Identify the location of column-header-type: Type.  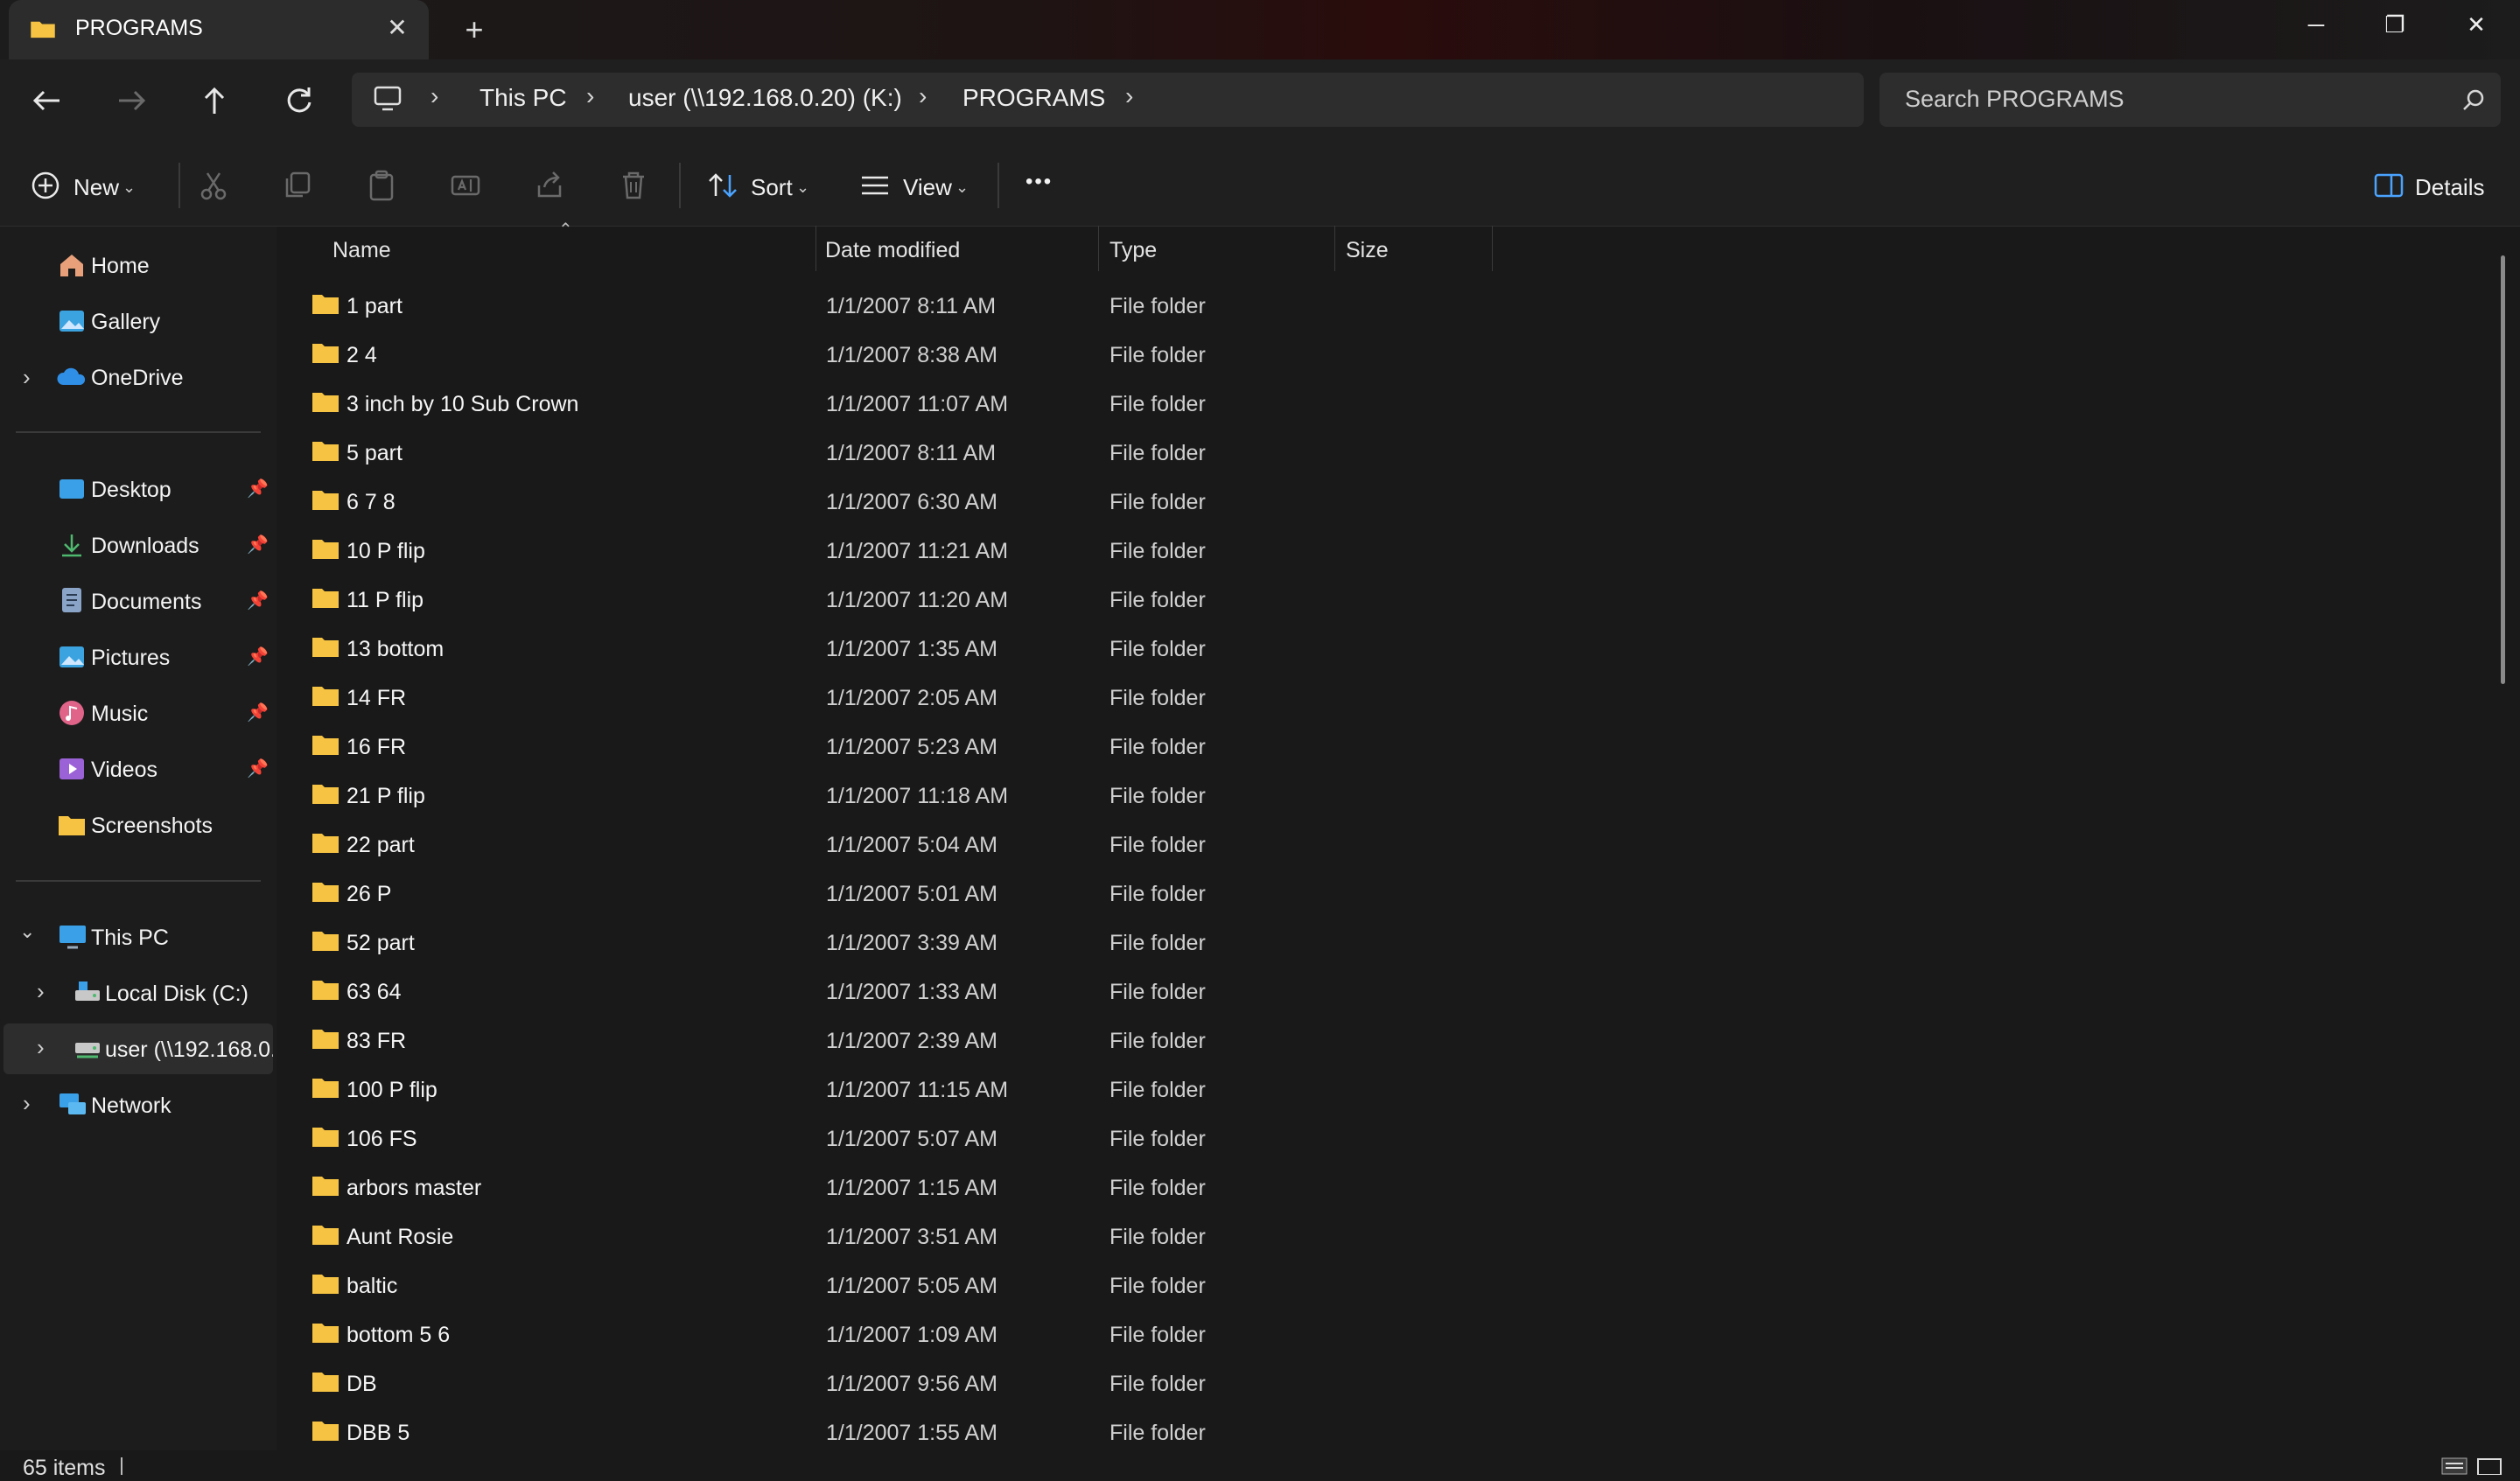
(1133, 250).